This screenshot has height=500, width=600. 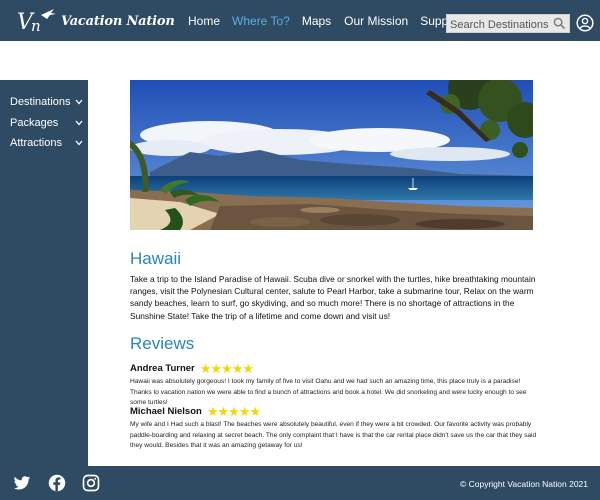 What do you see at coordinates (166, 411) in the screenshot?
I see `reviewer-name: Michael Nielson` at bounding box center [166, 411].